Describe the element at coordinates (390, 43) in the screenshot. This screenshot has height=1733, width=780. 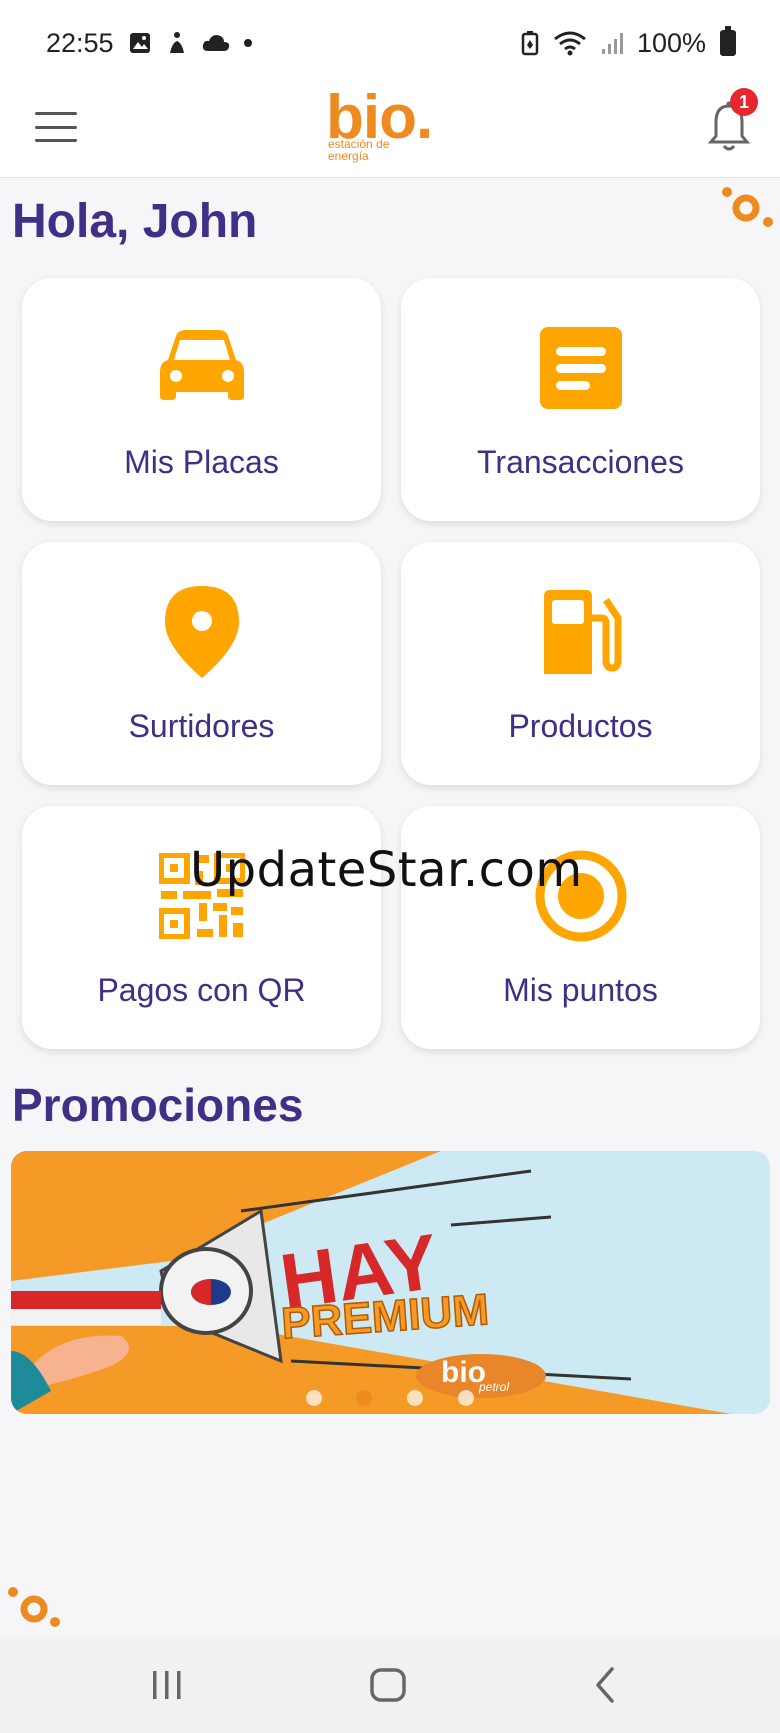
I see `status-bar: 22:55 100%` at that location.